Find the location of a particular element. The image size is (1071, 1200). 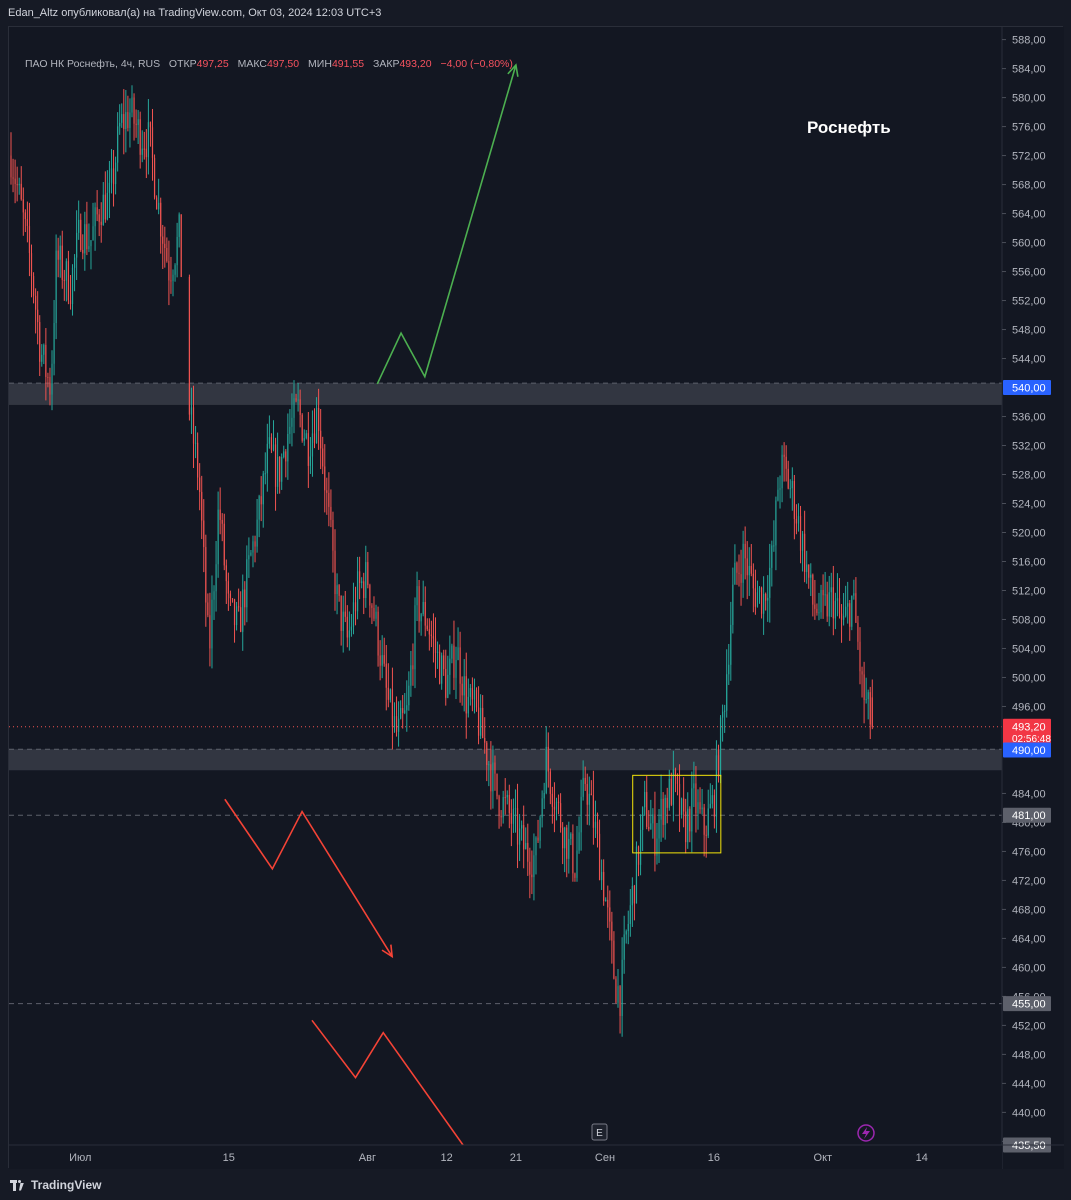

price-tick-label: 440,00 is located at coordinates (1029, 1113).